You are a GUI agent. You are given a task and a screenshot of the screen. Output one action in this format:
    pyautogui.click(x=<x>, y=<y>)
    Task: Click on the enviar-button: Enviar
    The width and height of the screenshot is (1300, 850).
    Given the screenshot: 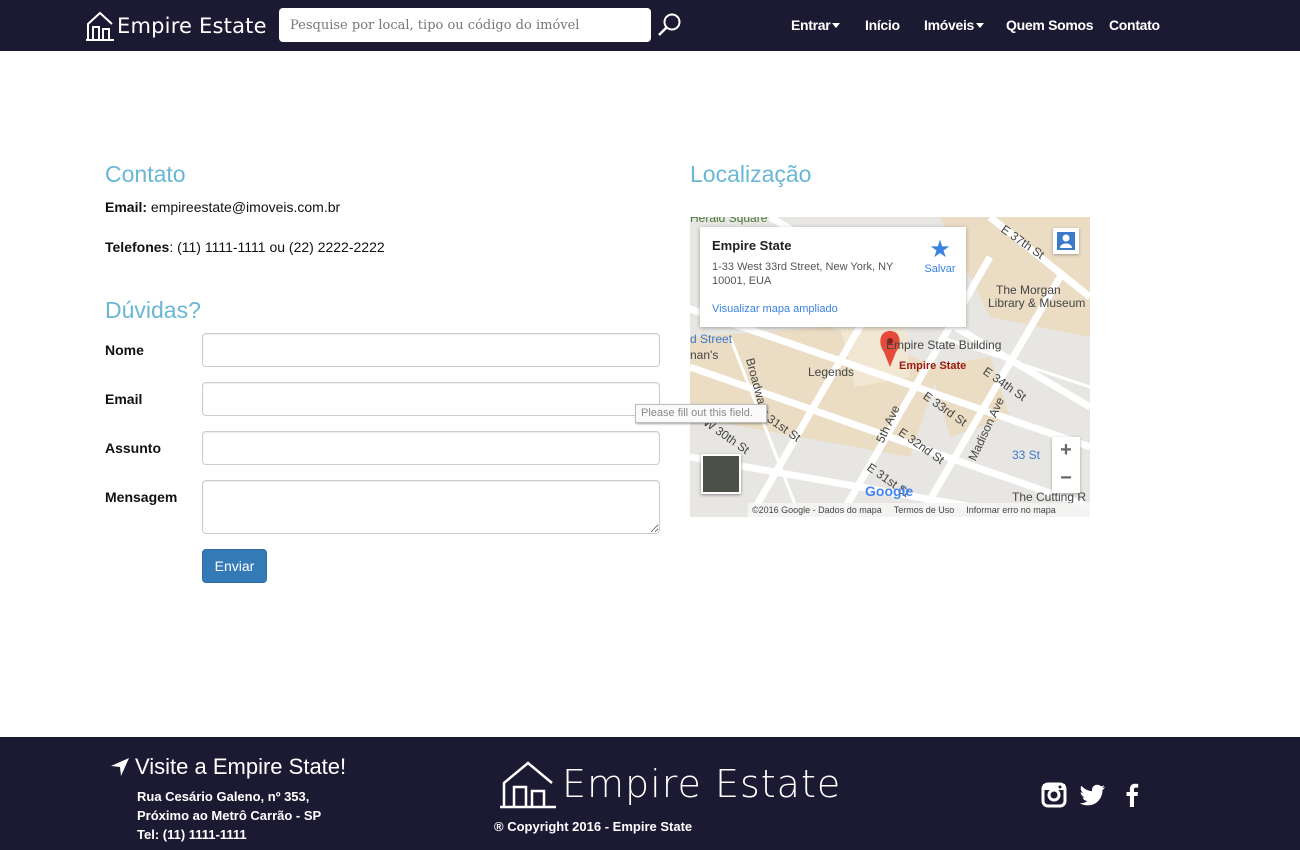 What is the action you would take?
    pyautogui.click(x=234, y=566)
    